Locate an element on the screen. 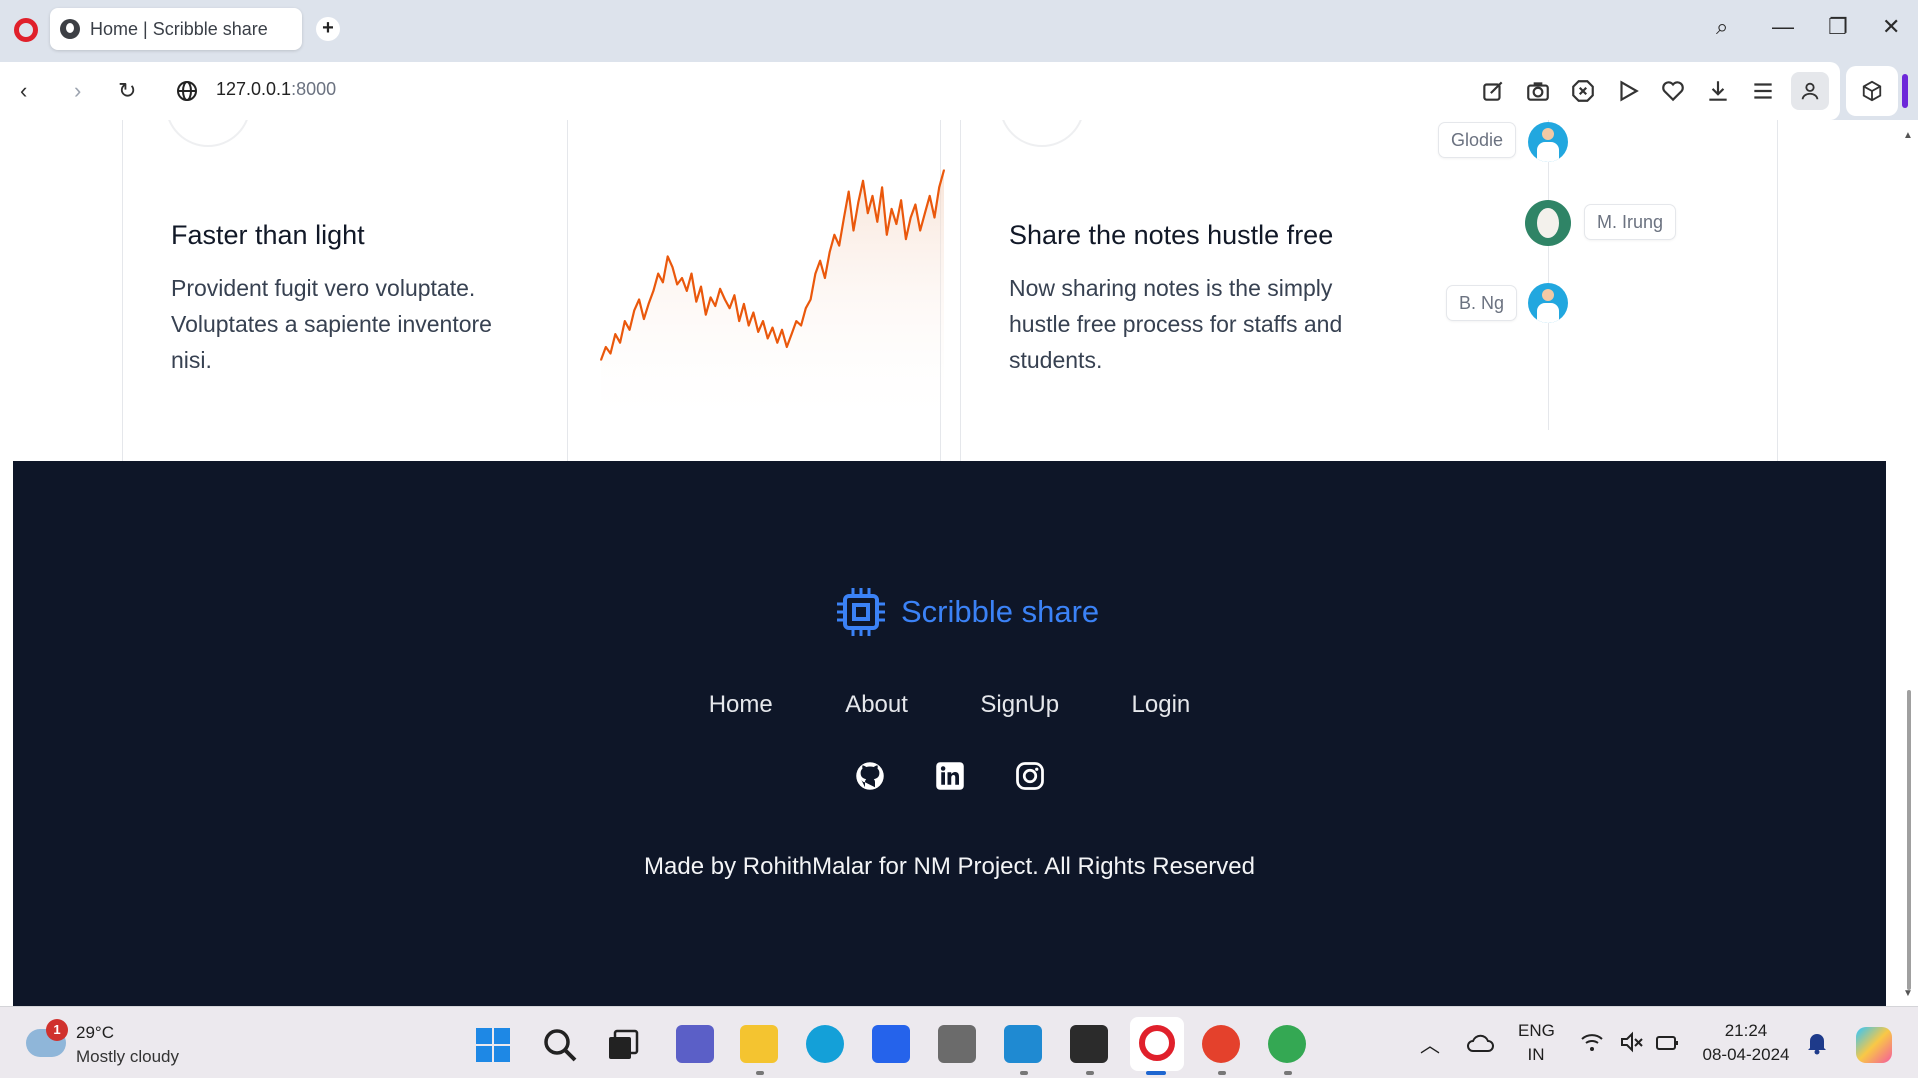 This screenshot has height=1078, width=1918. wps-office-icon is located at coordinates (1221, 1044).